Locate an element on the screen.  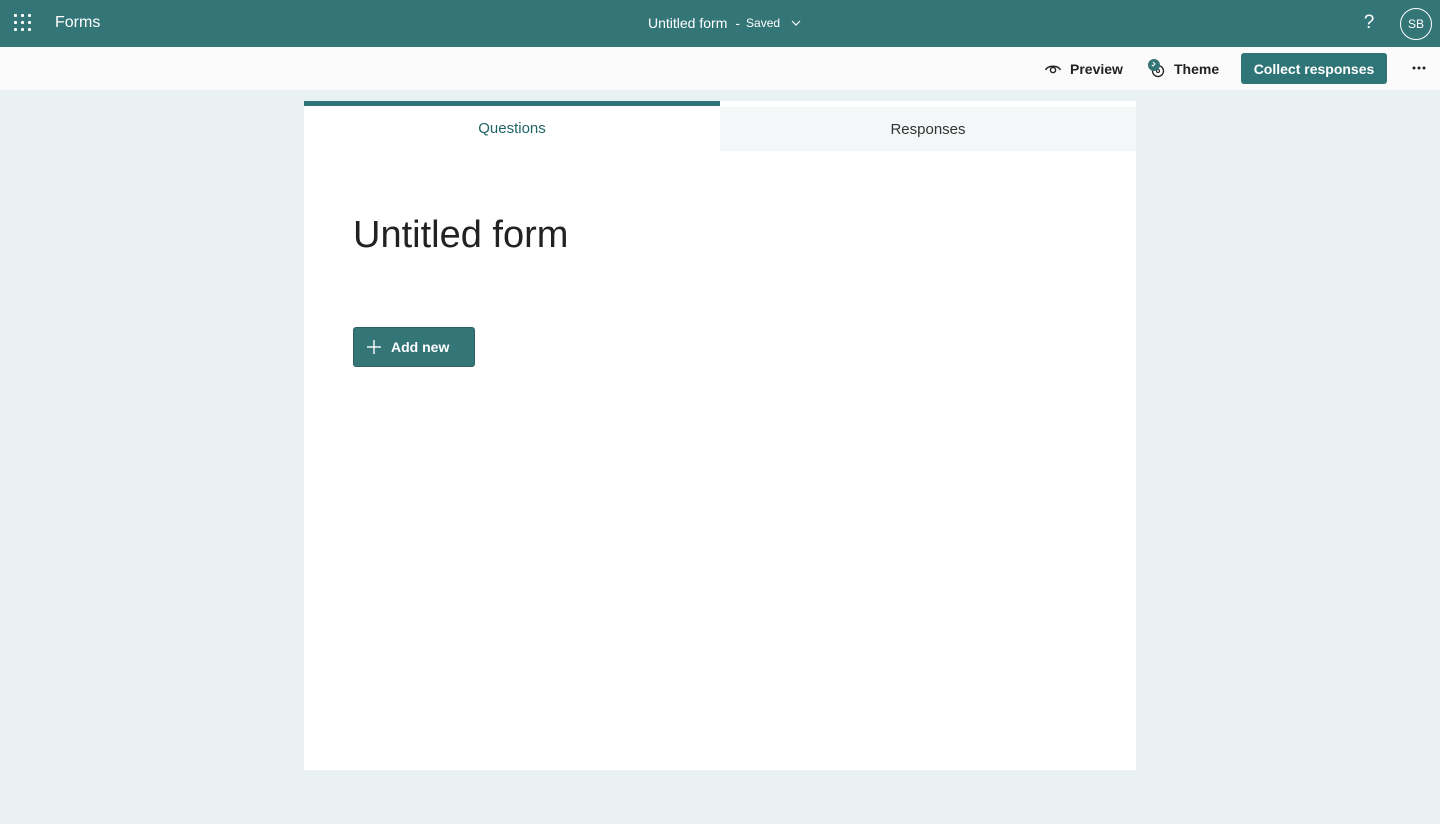
palette-icon is located at coordinates (1156, 67).